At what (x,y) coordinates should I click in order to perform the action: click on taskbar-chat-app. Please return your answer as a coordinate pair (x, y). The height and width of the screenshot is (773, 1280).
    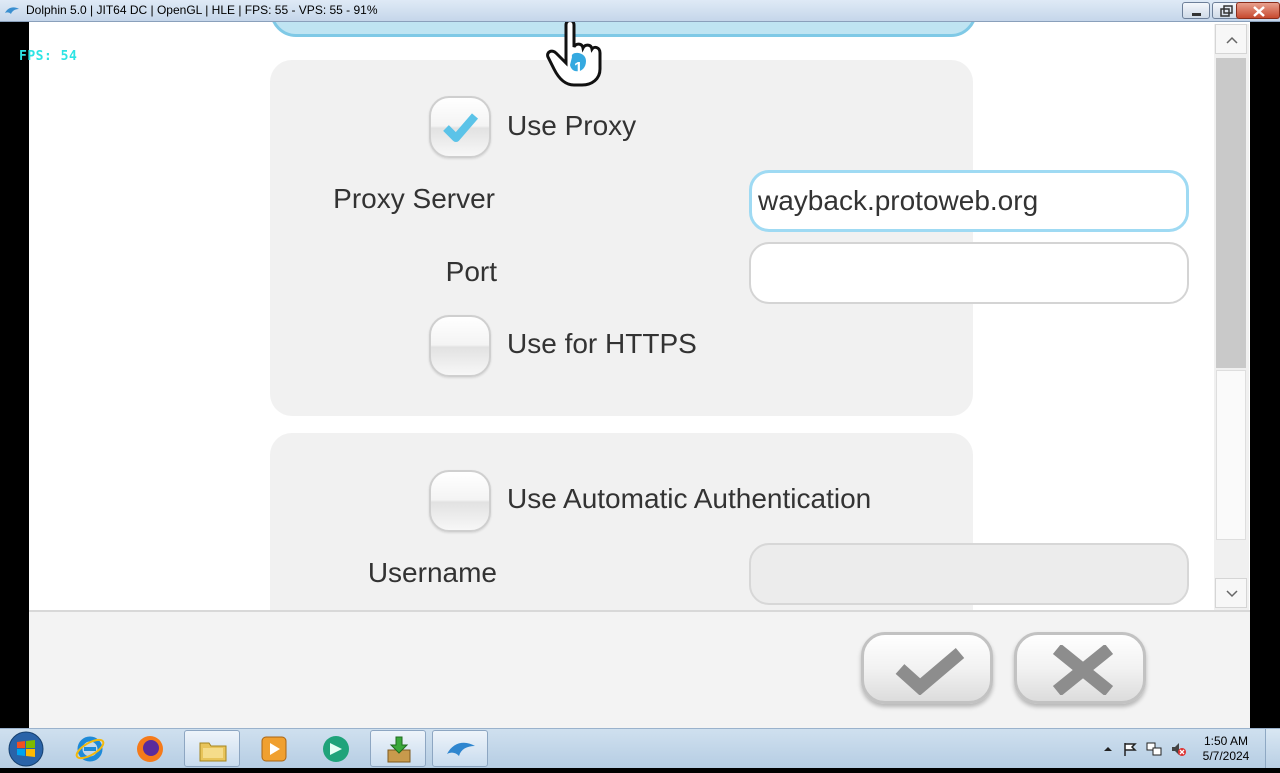
    Looking at the image, I should click on (336, 748).